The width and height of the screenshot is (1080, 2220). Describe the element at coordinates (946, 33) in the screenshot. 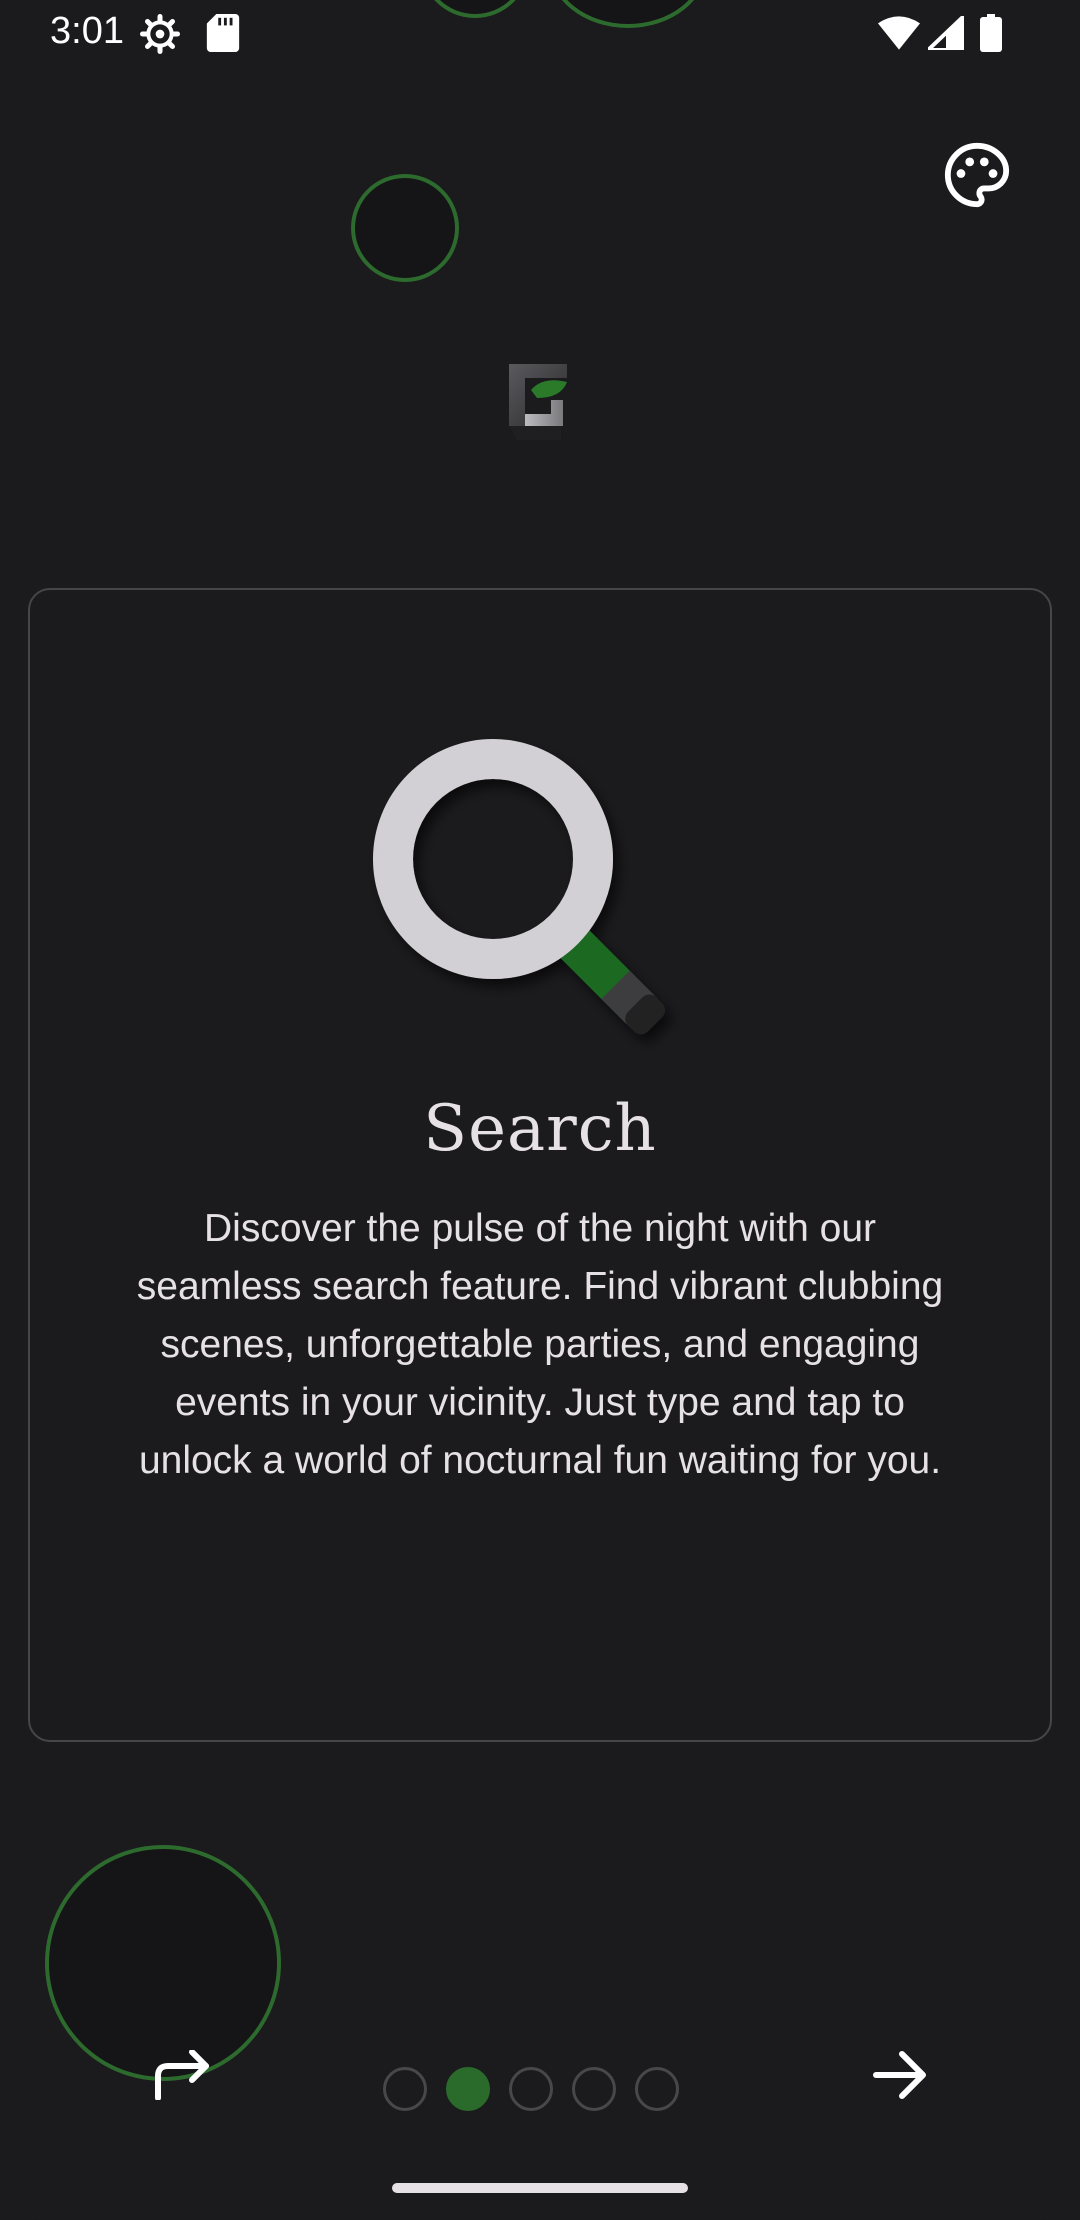

I see `signal-icon` at that location.